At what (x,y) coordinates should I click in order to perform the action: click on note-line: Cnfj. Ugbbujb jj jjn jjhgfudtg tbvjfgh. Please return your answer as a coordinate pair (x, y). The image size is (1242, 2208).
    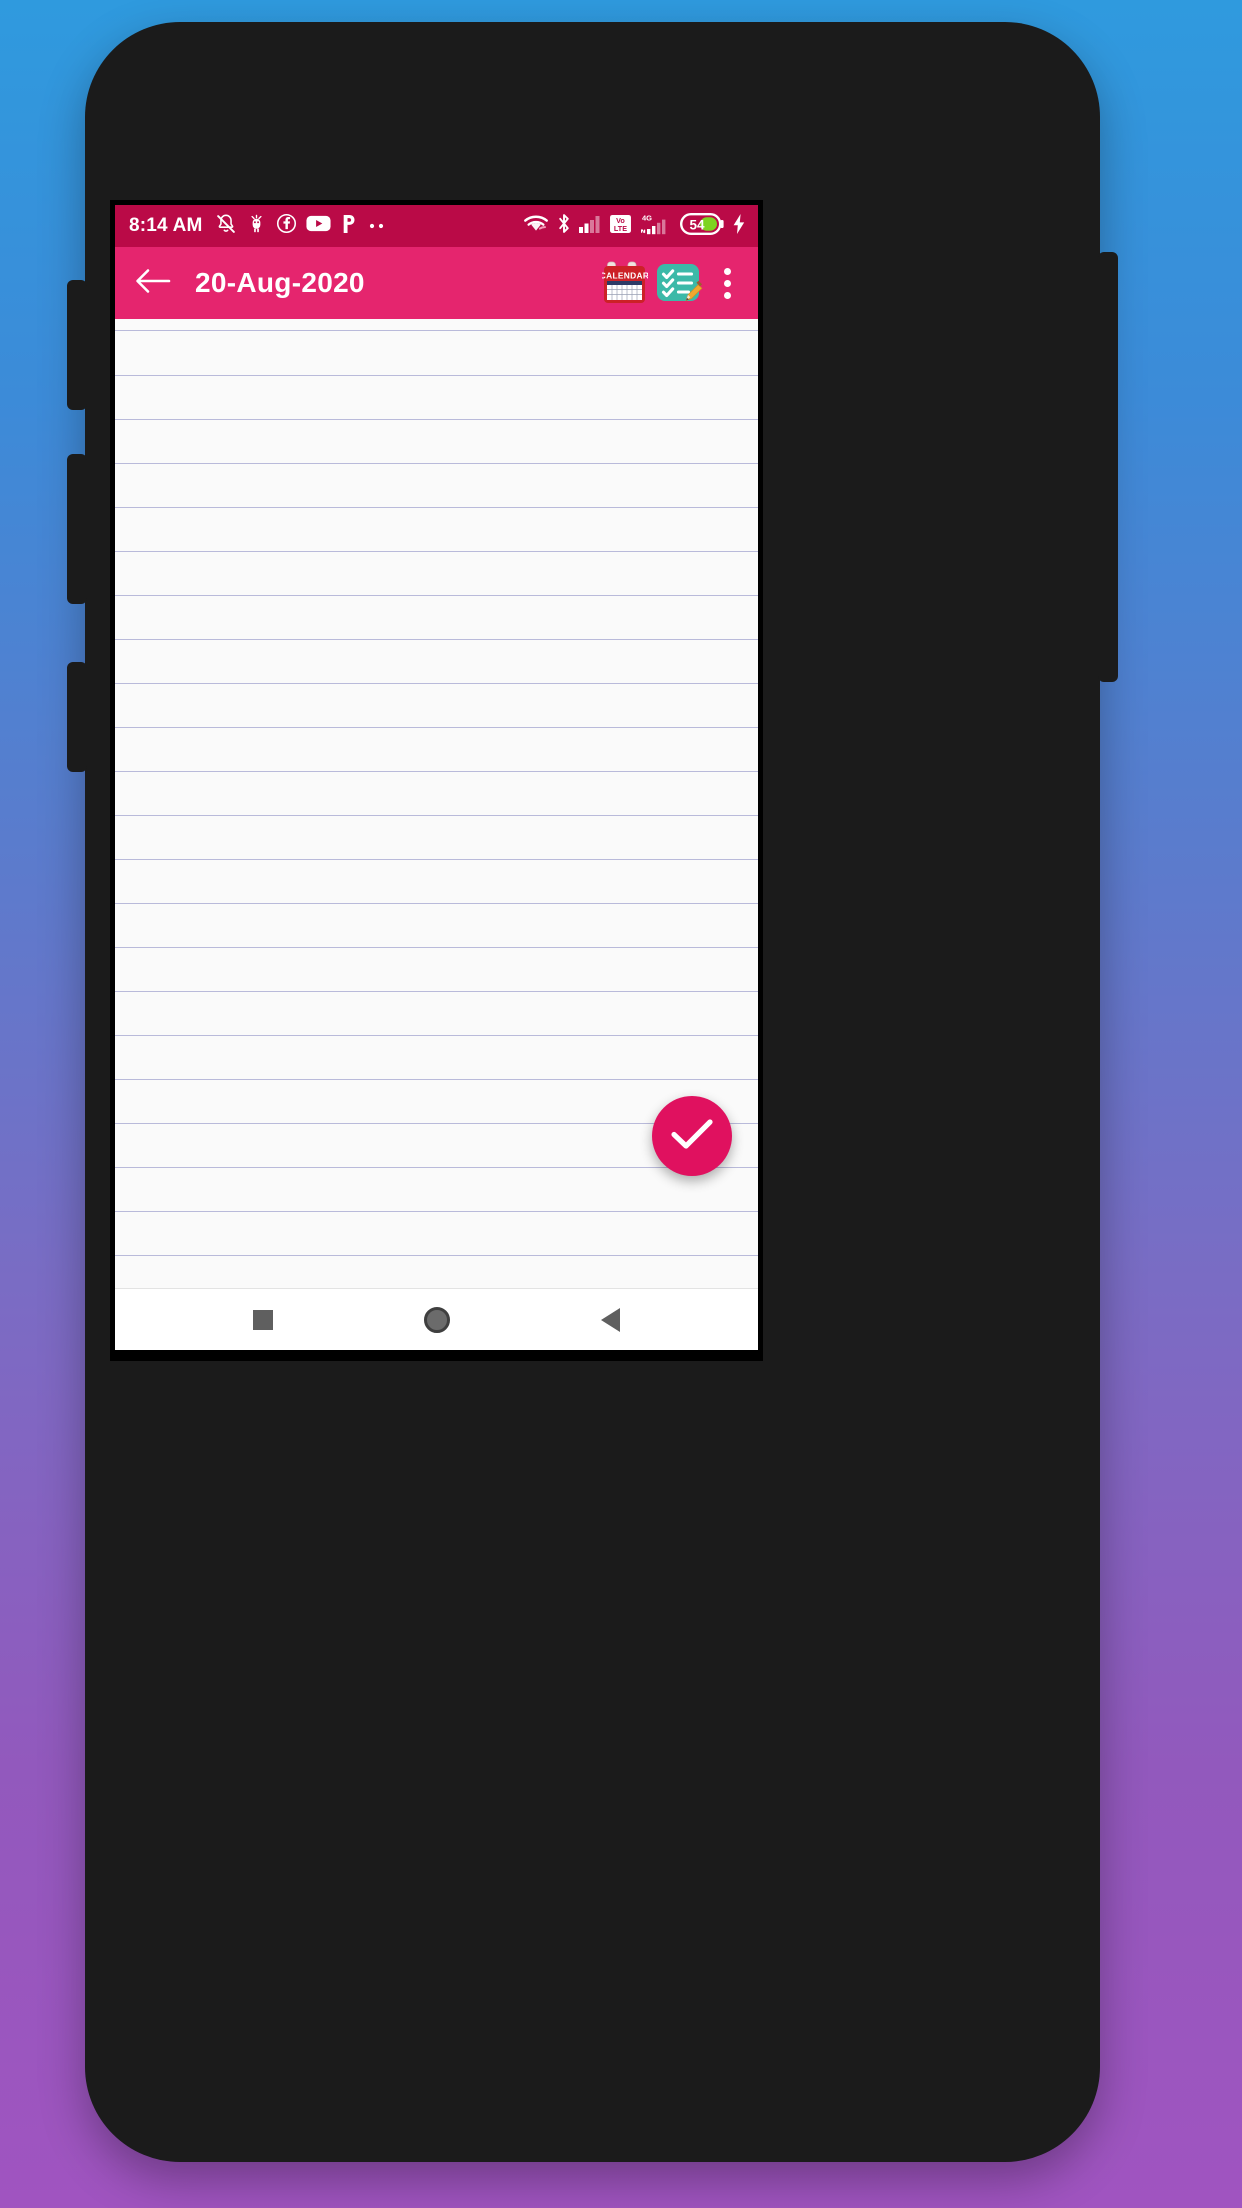
    Looking at the image, I should click on (439, 1007).